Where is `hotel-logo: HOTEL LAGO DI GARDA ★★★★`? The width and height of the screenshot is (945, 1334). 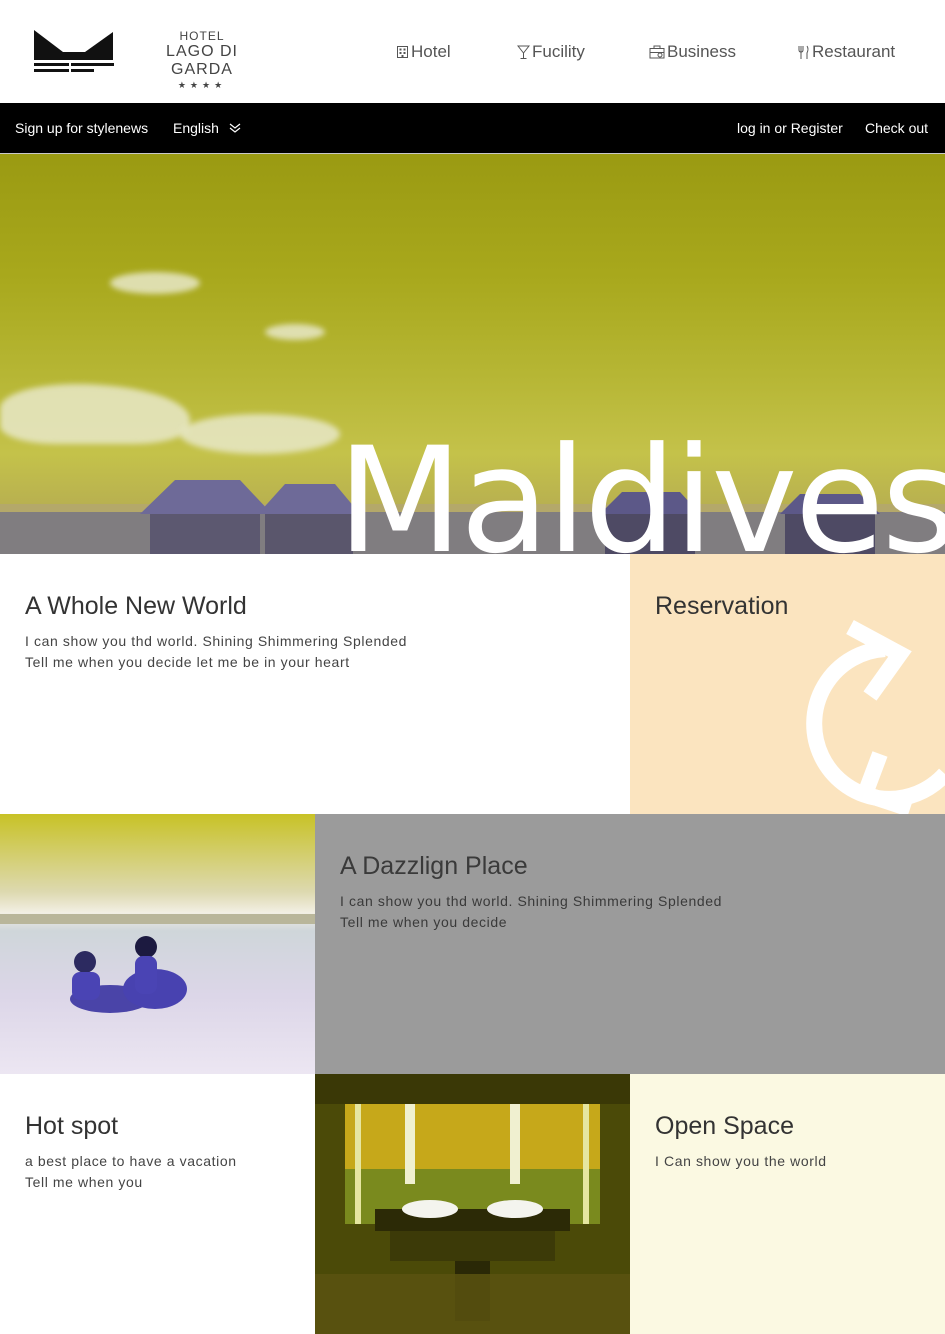 hotel-logo: HOTEL LAGO DI GARDA ★★★★ is located at coordinates (153, 59).